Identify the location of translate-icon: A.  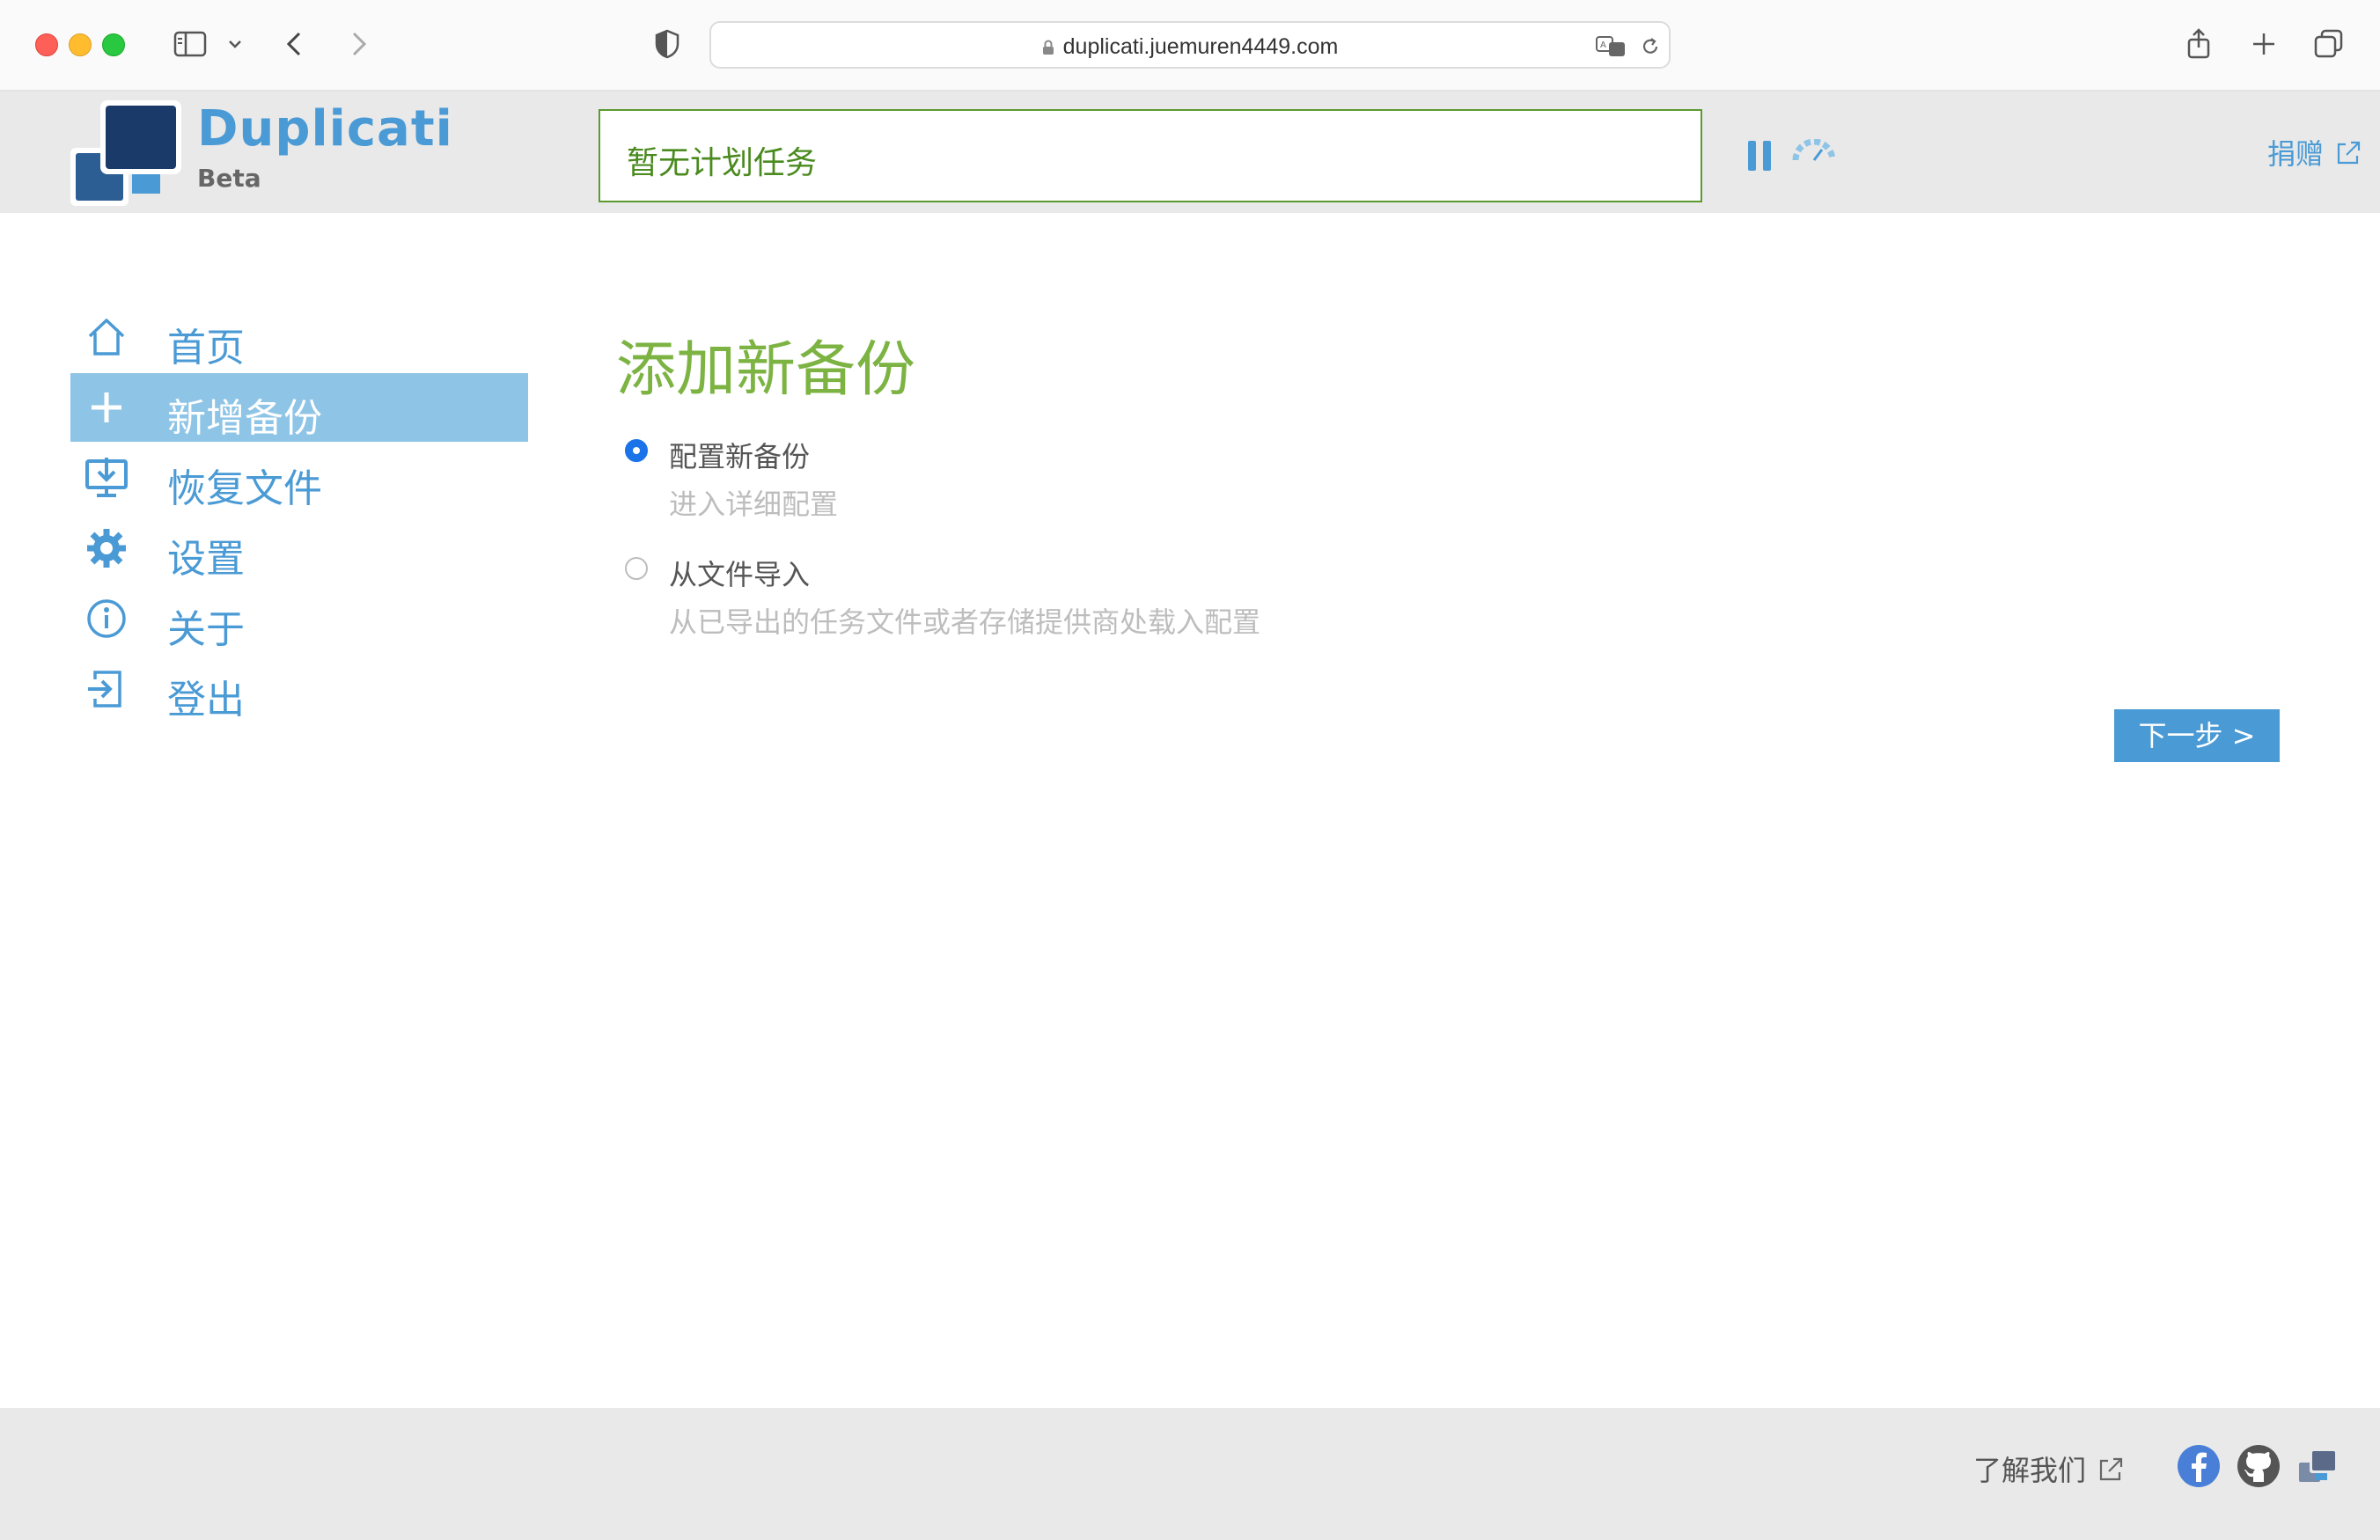
(1612, 46).